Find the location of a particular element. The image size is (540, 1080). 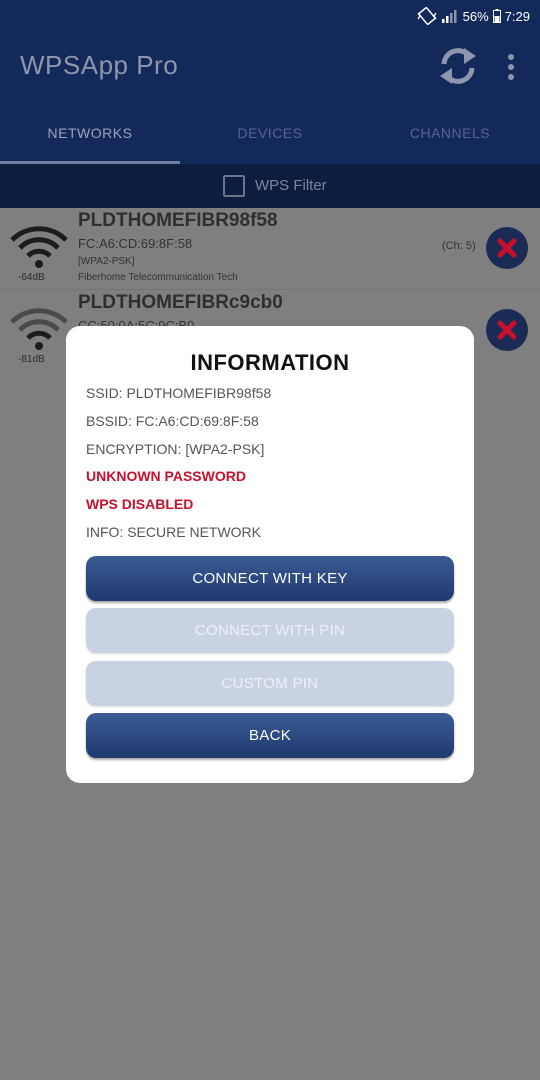

dialog-info: INFO: SECURE NETWORK is located at coordinates (174, 532).